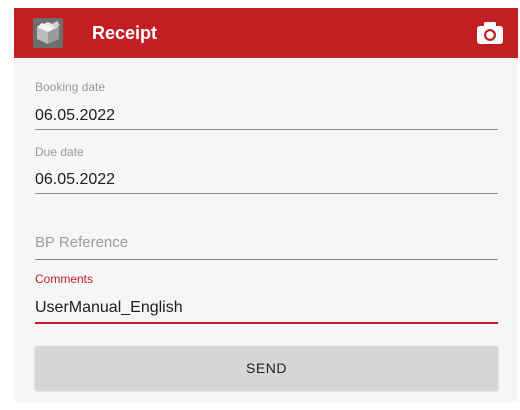  What do you see at coordinates (266, 129) in the screenshot?
I see `booking-date-underline` at bounding box center [266, 129].